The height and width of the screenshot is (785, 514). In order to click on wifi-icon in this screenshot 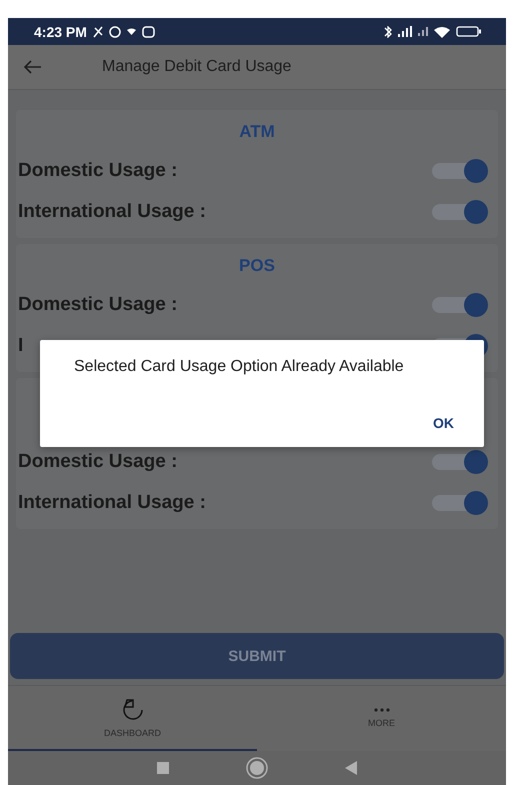, I will do `click(442, 32)`.